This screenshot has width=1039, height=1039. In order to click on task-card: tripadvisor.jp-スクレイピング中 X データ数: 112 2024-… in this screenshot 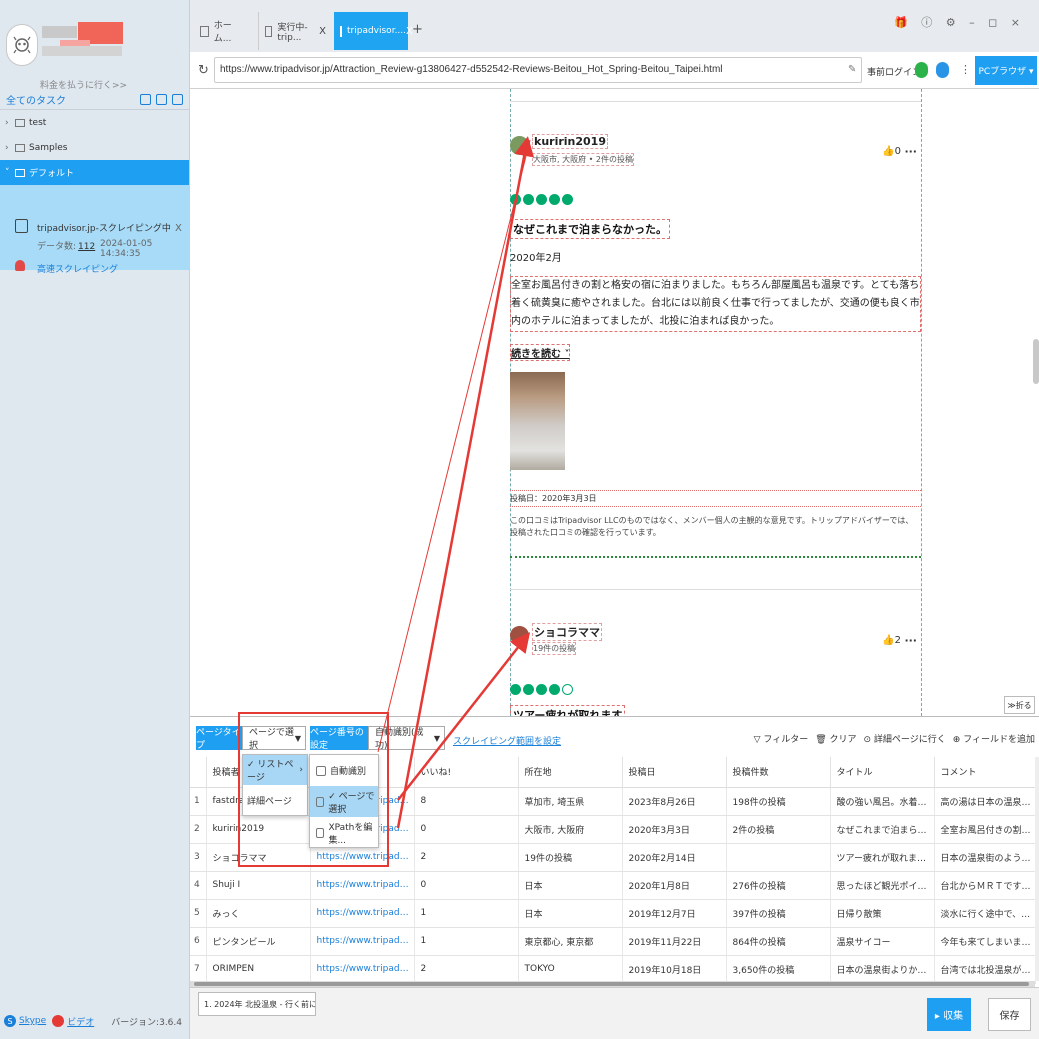, I will do `click(94, 230)`.